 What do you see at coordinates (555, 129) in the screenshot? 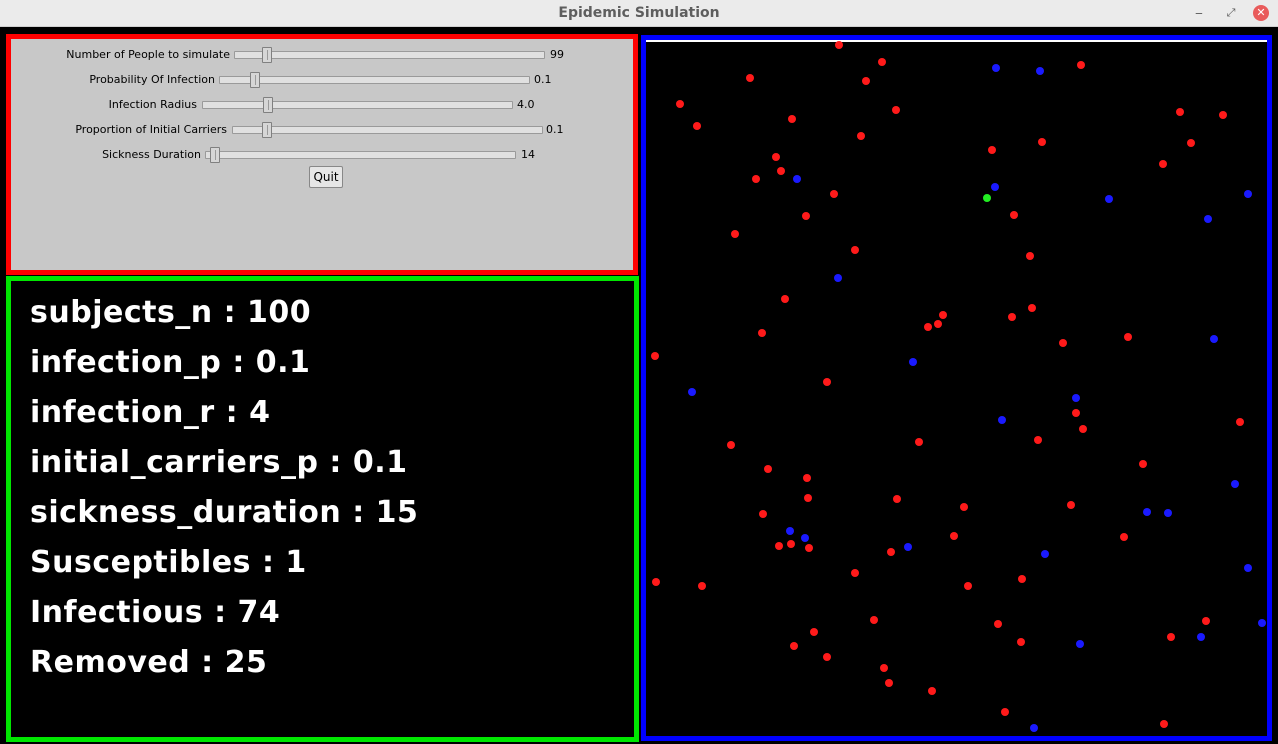
I see `slider-initial-carriers-value: 0.1` at bounding box center [555, 129].